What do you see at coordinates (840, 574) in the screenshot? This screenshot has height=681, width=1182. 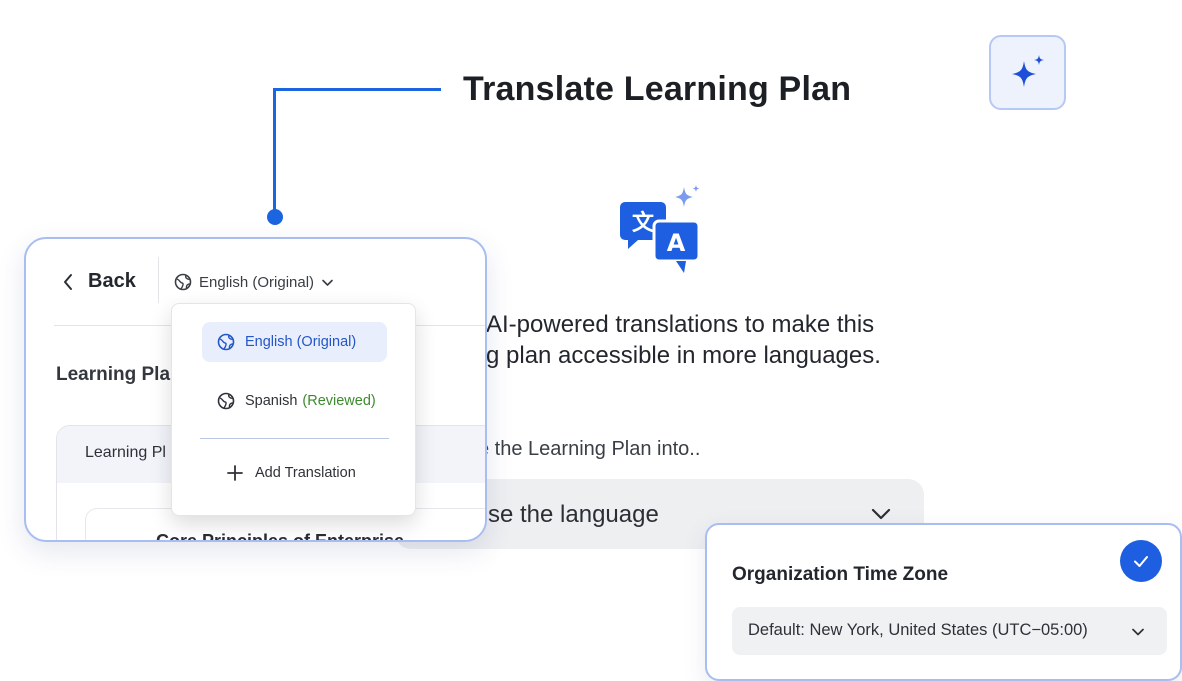 I see `timezone-title: Organization Time Zone` at bounding box center [840, 574].